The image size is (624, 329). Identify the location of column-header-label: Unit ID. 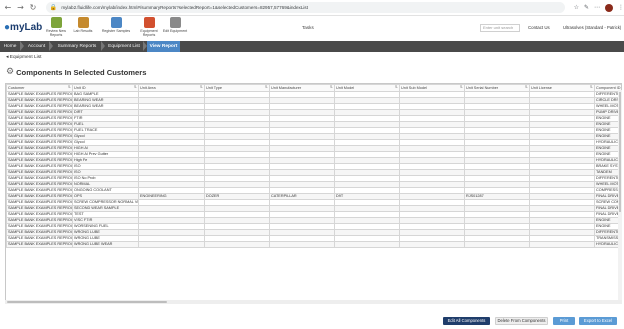
(80, 87).